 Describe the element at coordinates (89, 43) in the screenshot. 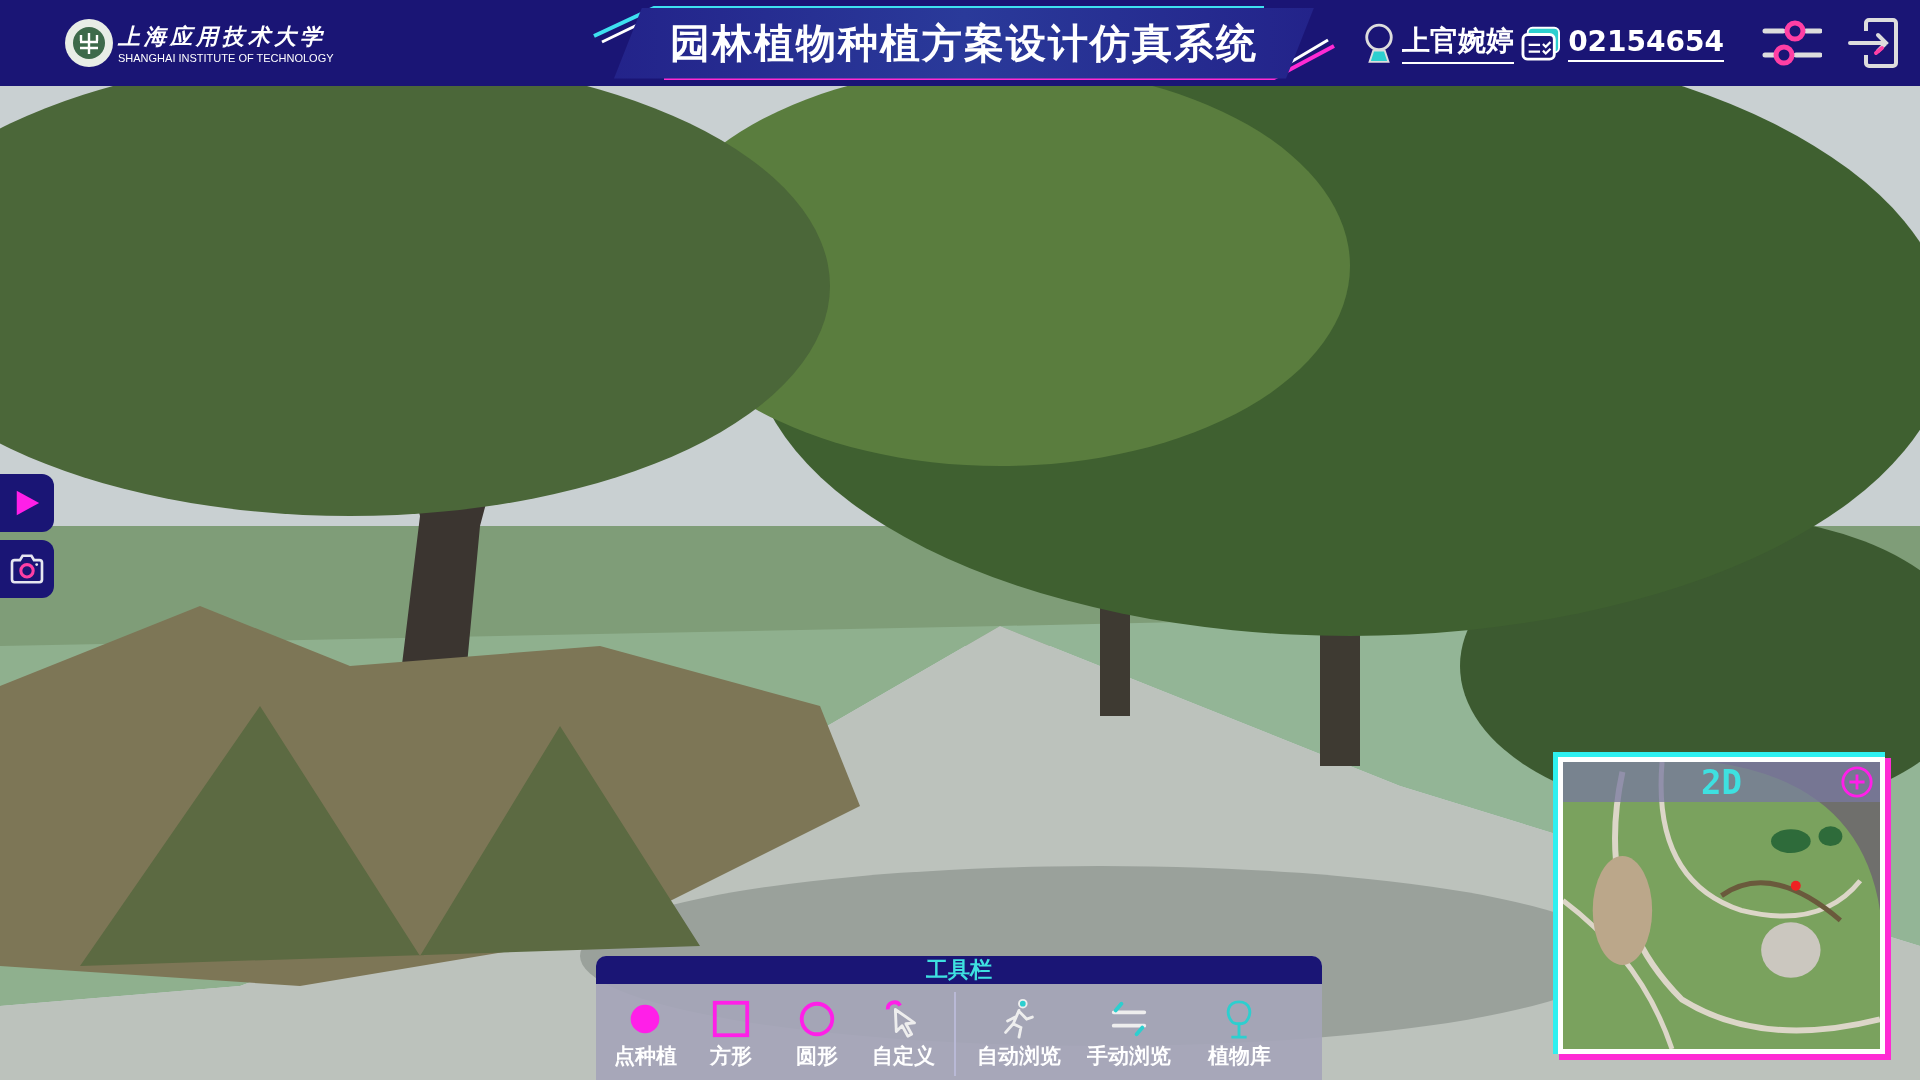

I see `emblem-icon` at that location.